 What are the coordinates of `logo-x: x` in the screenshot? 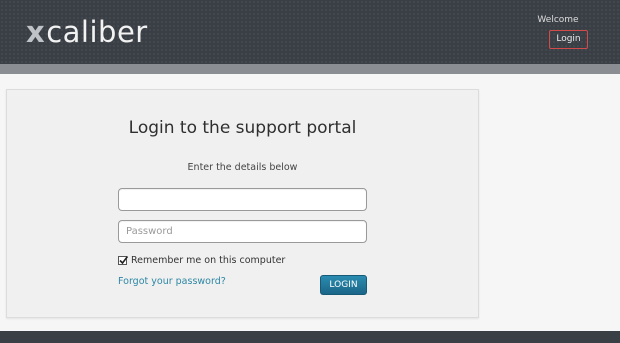 It's located at (36, 32).